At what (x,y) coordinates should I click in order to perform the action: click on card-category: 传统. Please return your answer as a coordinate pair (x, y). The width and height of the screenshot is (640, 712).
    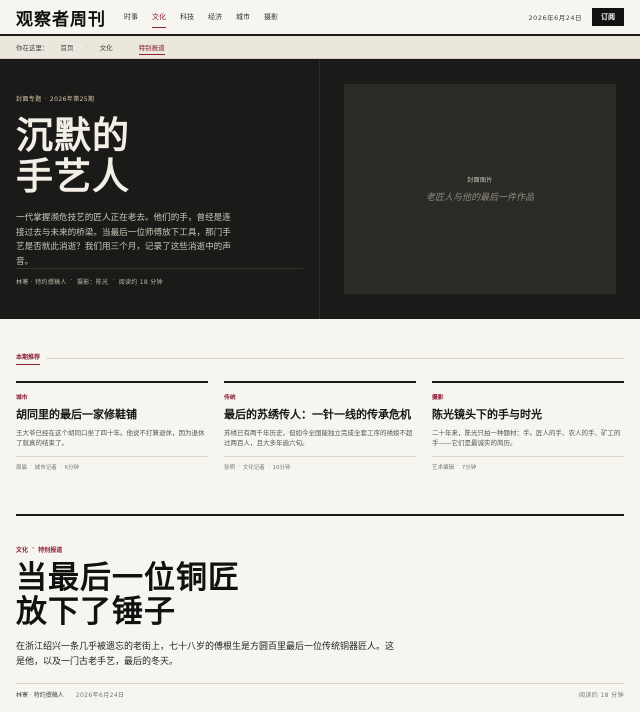
    Looking at the image, I should click on (230, 398).